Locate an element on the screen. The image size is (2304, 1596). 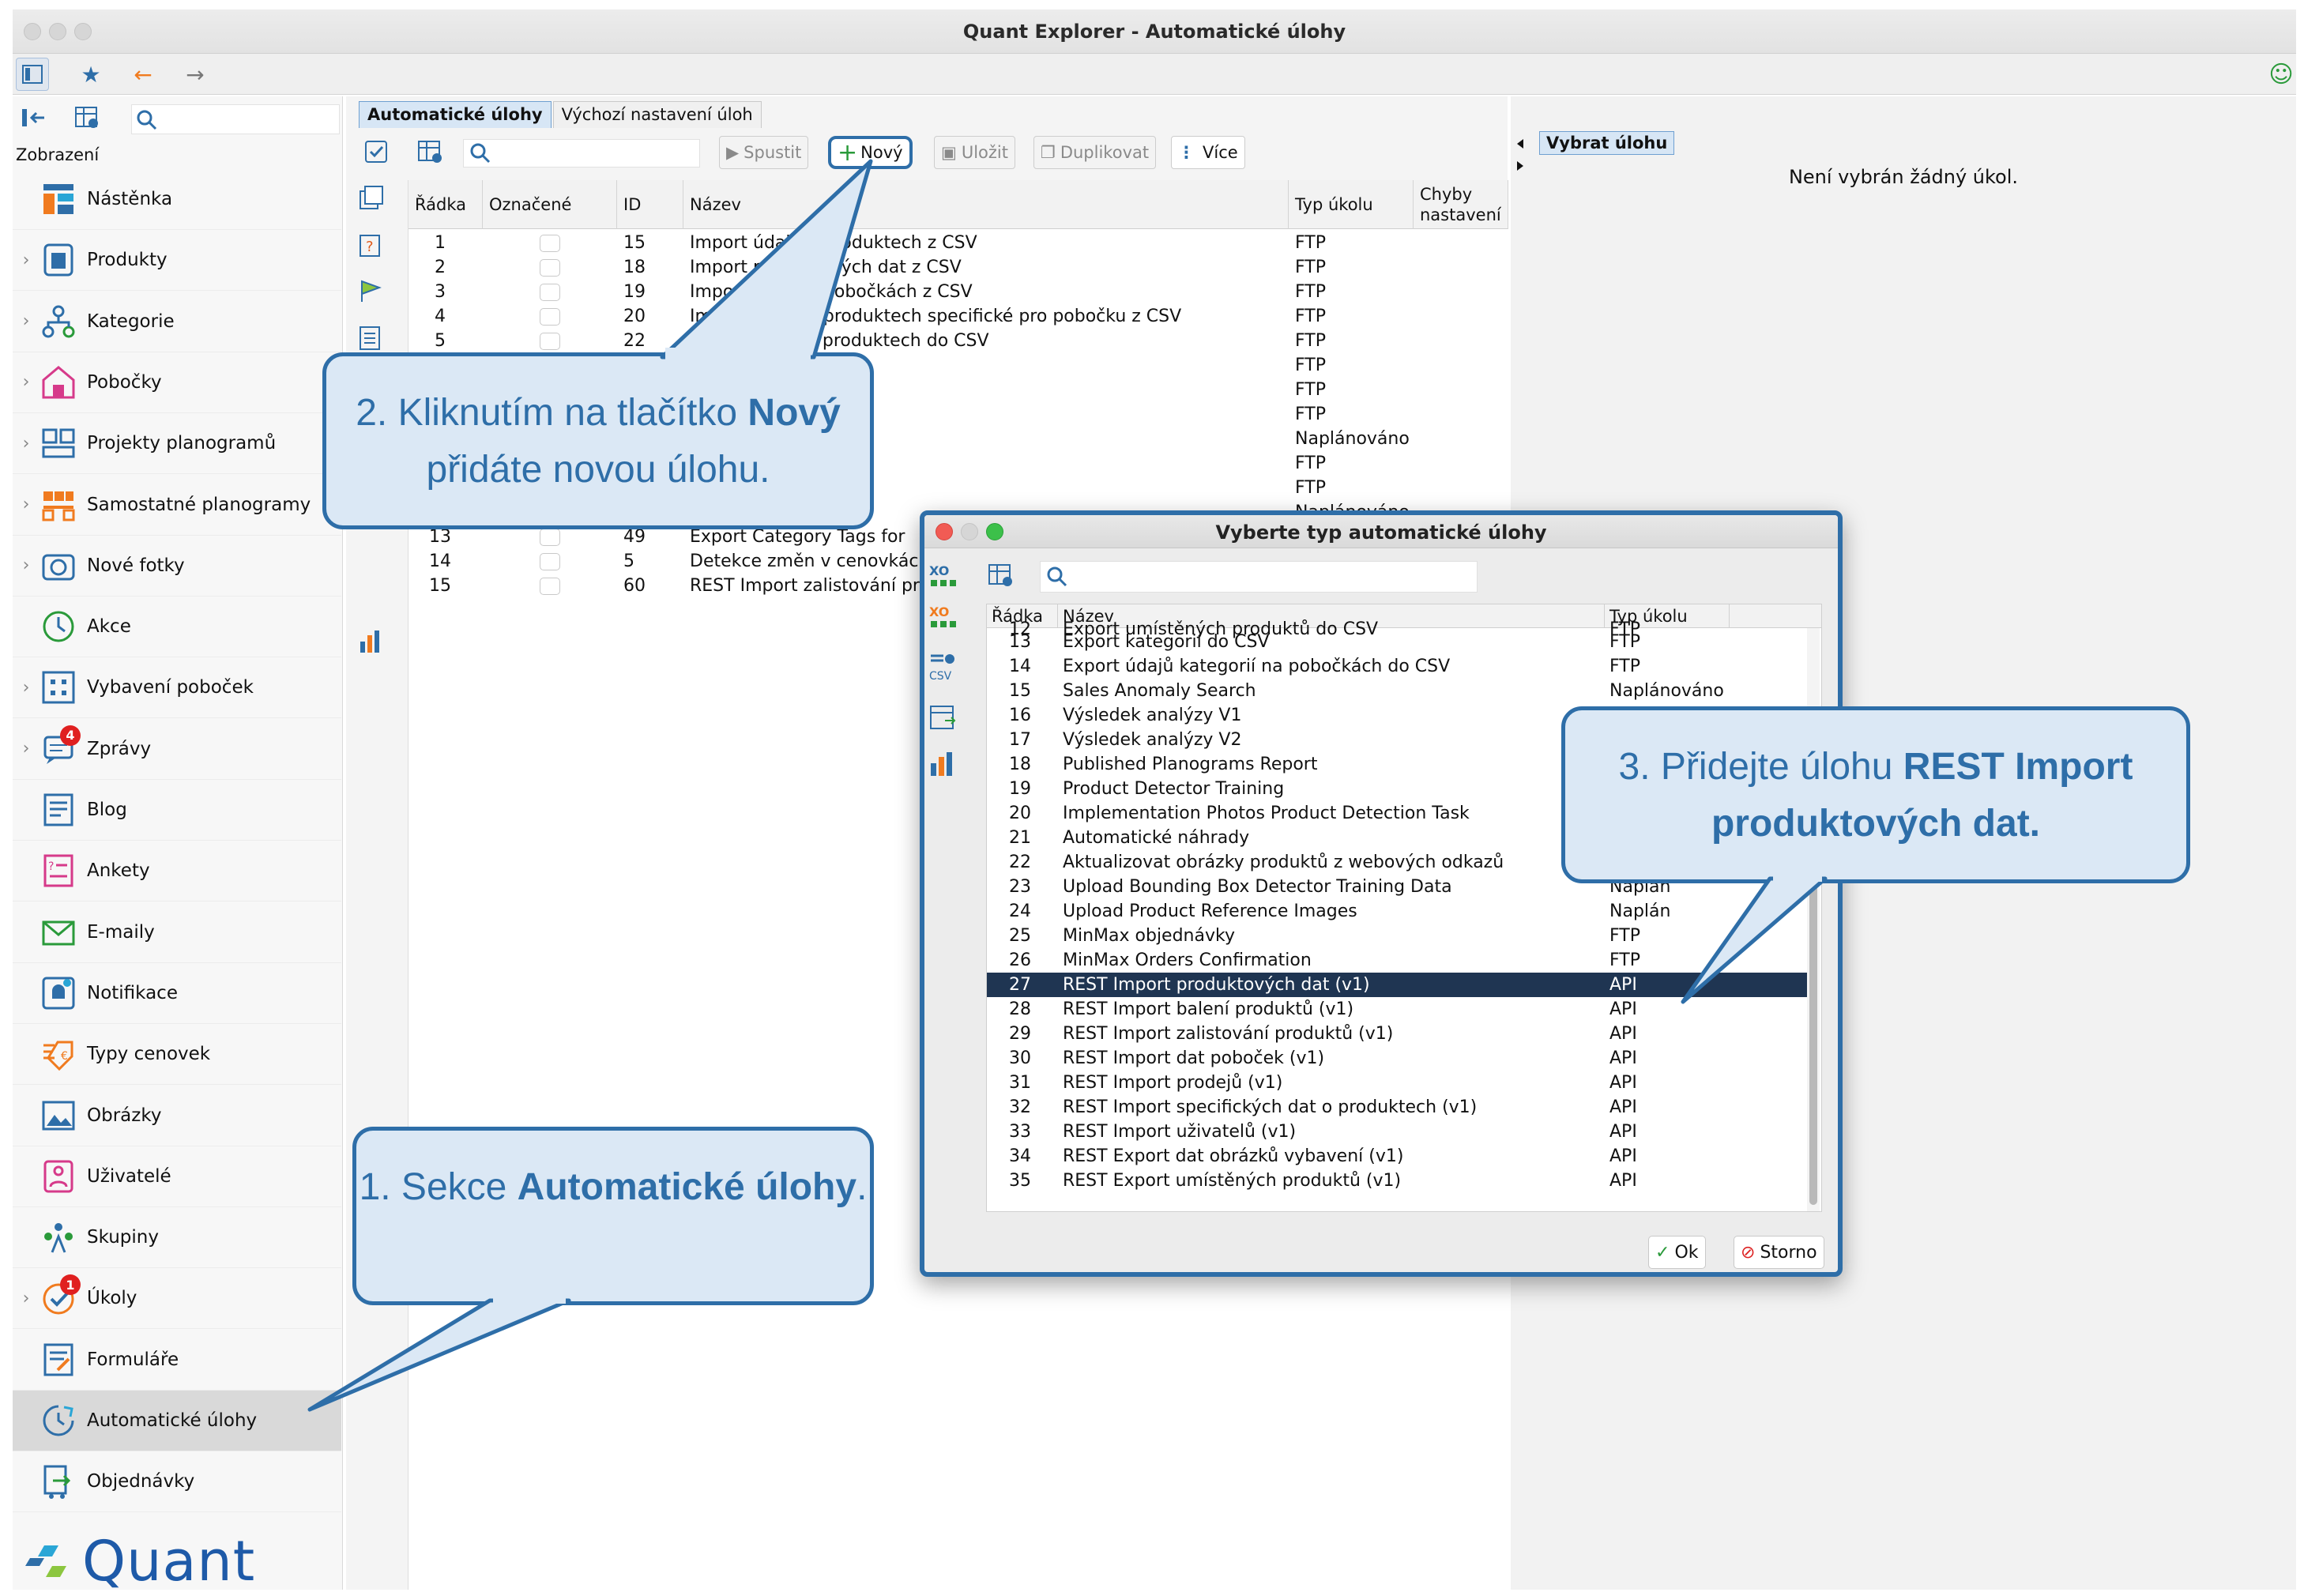
callout-1-pointer is located at coordinates (439, 1352).